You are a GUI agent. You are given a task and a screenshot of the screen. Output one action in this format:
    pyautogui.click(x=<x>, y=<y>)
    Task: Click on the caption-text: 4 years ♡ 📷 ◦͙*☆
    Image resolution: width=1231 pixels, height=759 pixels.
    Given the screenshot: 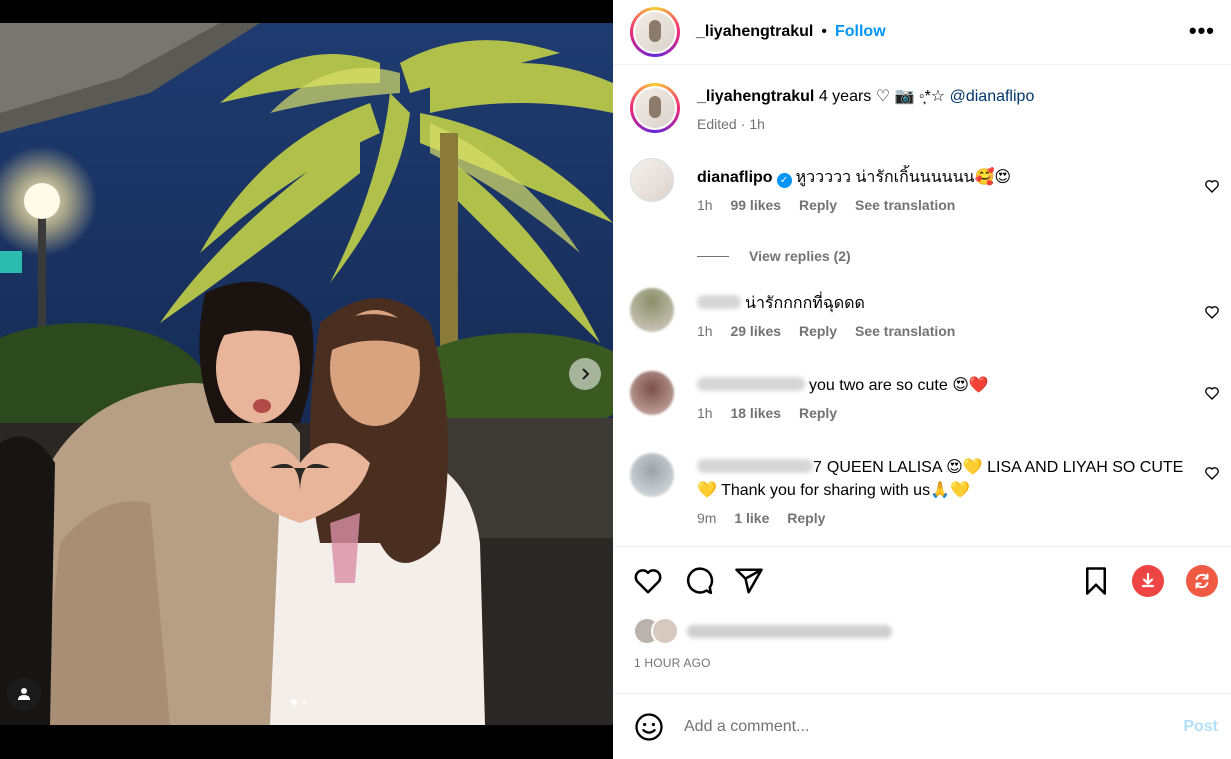 What is the action you would take?
    pyautogui.click(x=882, y=96)
    